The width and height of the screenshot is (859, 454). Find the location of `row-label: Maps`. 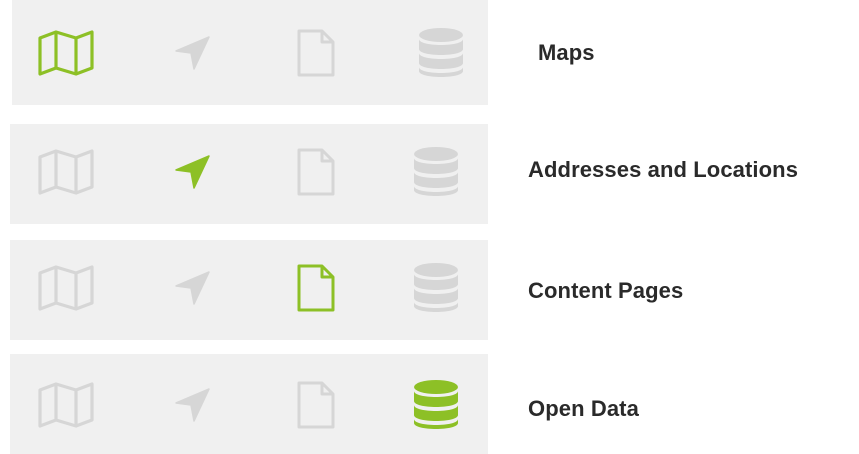

row-label: Maps is located at coordinates (566, 52).